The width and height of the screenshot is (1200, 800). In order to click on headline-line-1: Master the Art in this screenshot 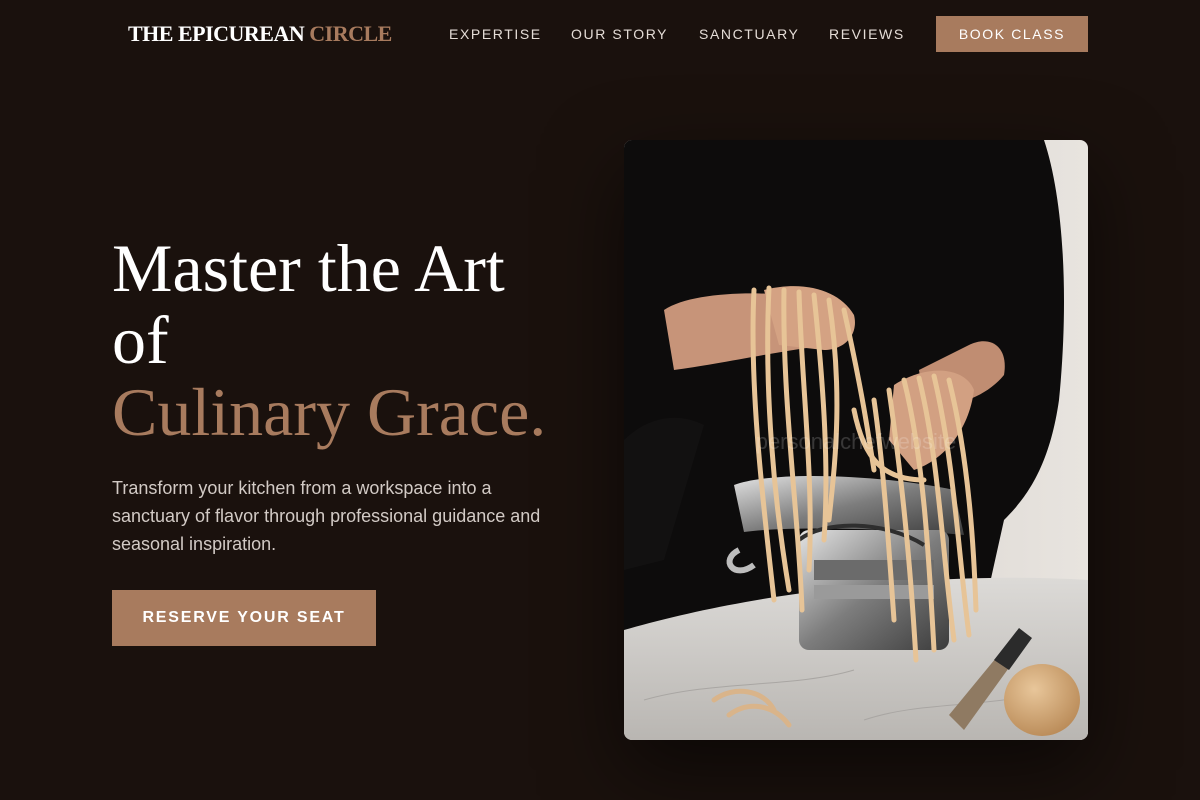, I will do `click(308, 268)`.